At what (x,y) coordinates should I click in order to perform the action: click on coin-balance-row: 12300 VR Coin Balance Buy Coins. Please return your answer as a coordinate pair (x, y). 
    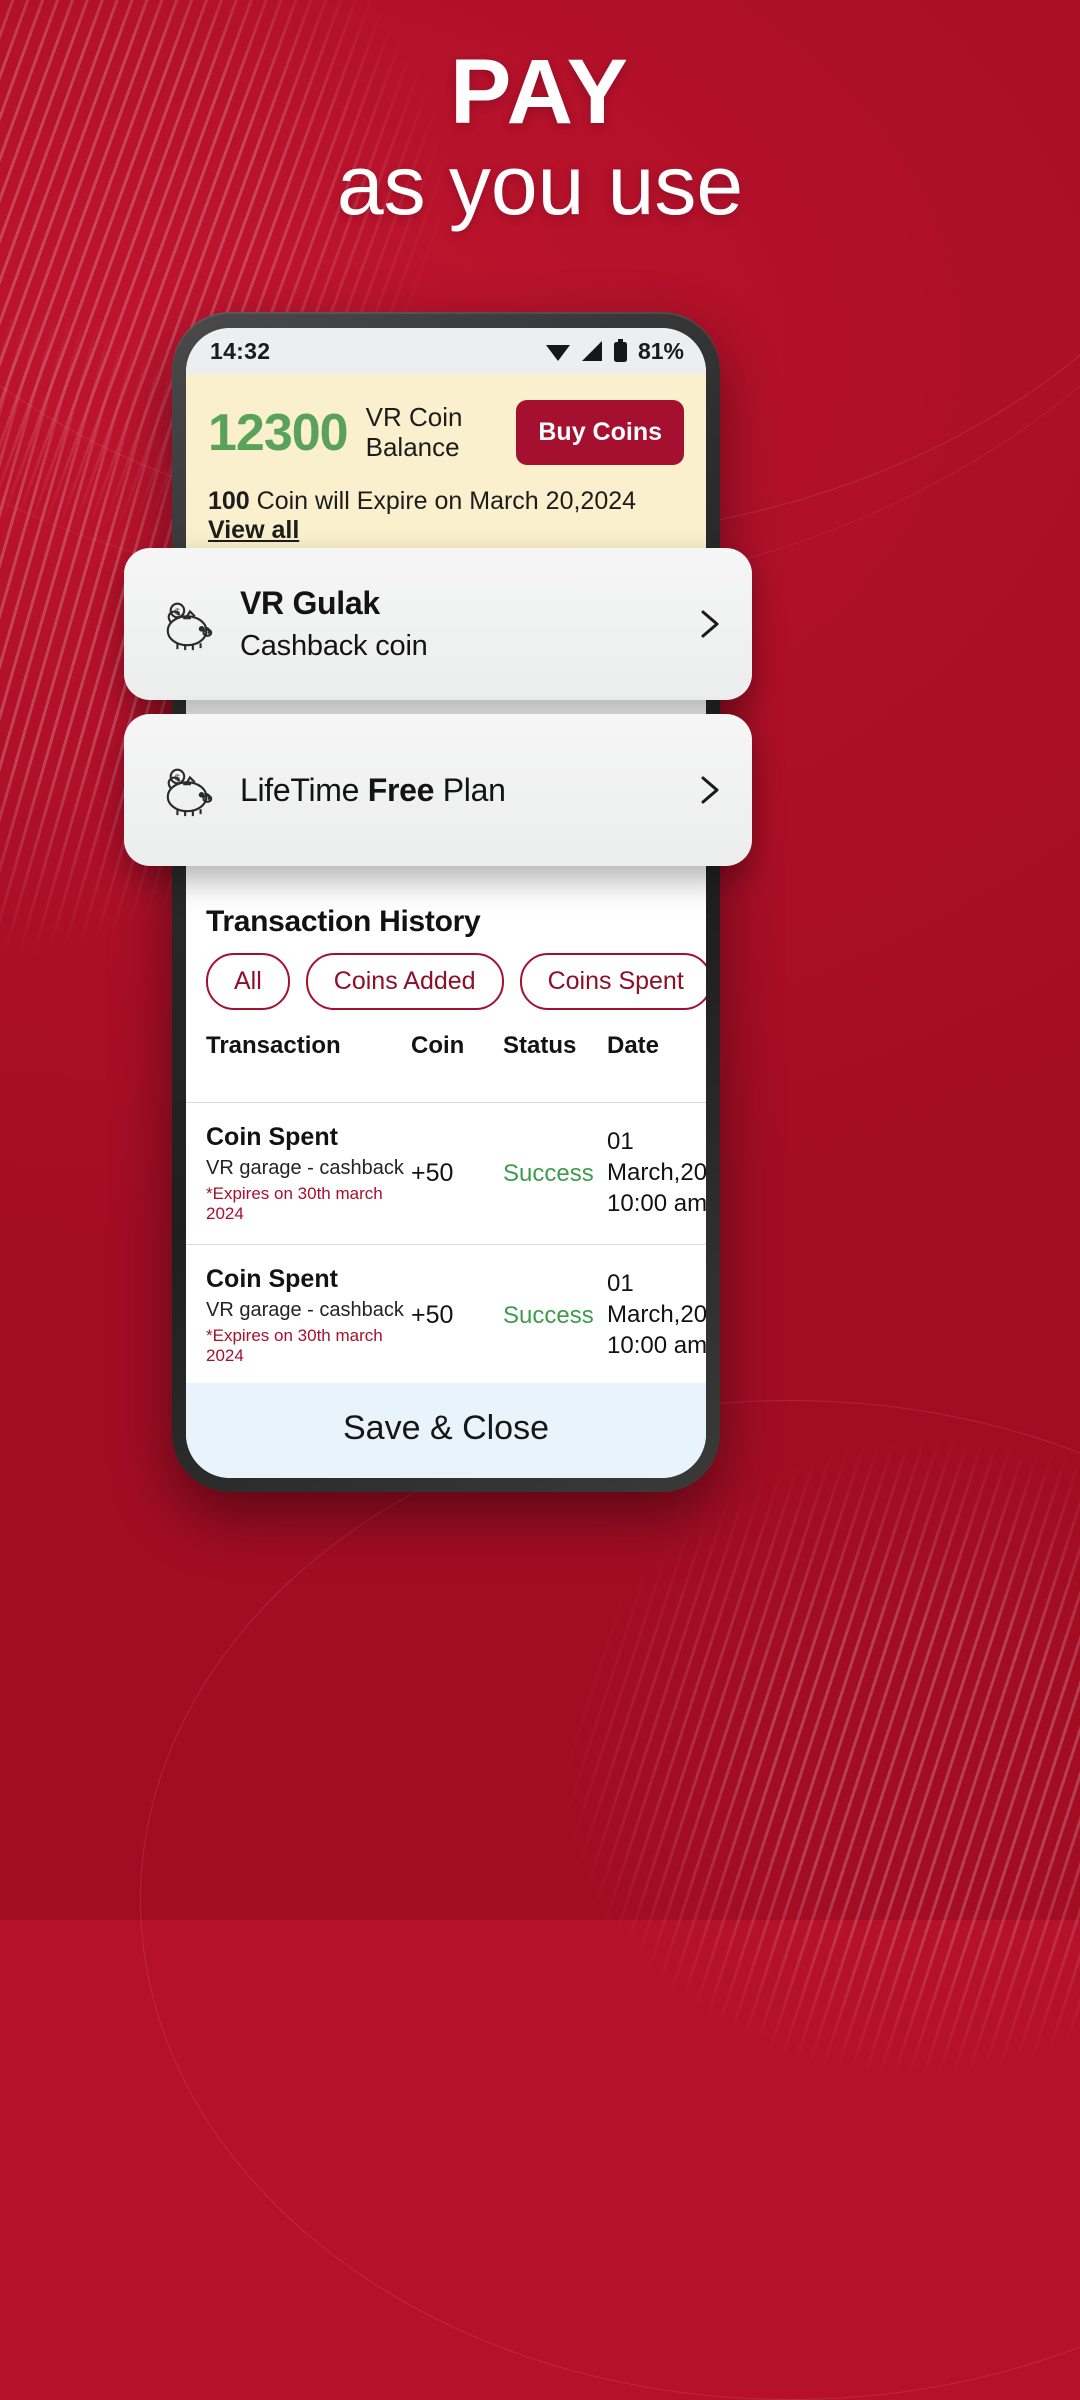
    Looking at the image, I should click on (446, 432).